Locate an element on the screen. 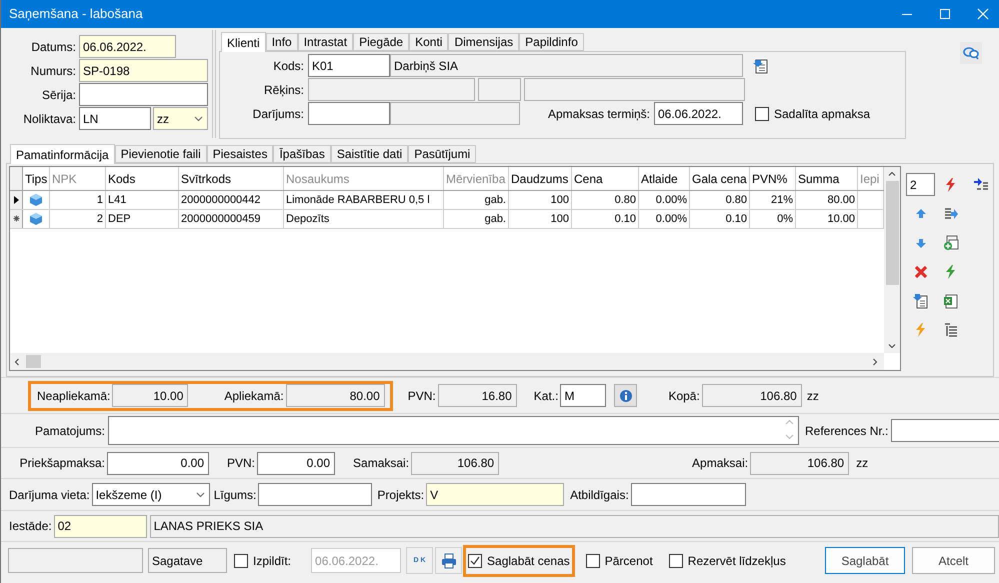 This screenshot has height=583, width=999. field-label: Priekšapmaksa: is located at coordinates (62, 463).